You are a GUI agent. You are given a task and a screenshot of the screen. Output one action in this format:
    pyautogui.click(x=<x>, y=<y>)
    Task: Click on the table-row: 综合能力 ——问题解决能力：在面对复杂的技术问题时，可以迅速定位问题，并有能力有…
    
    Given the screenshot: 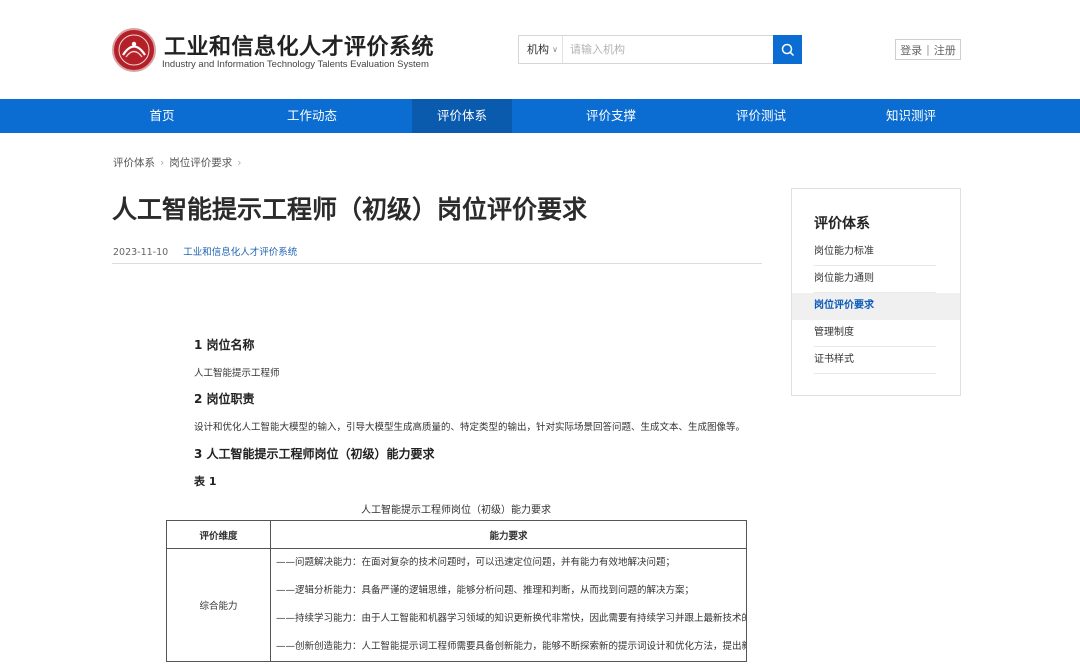 What is the action you would take?
    pyautogui.click(x=456, y=605)
    